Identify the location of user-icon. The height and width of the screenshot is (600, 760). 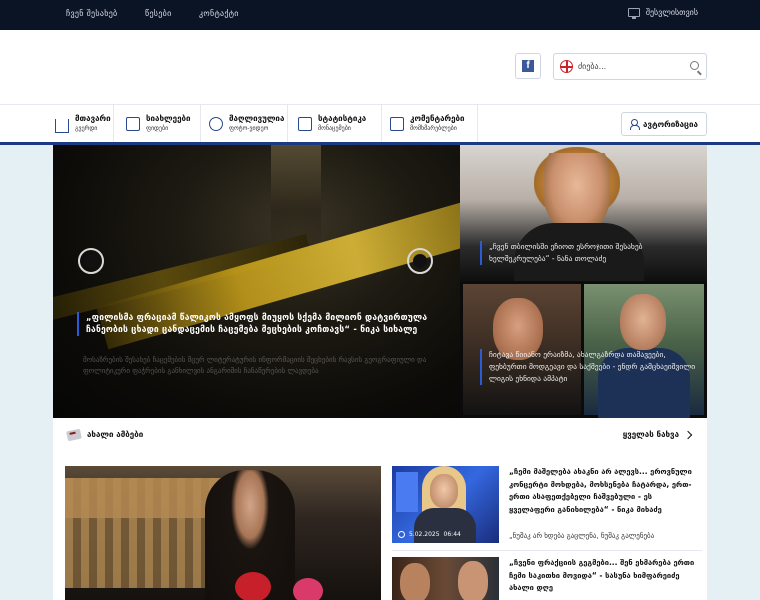
(635, 124).